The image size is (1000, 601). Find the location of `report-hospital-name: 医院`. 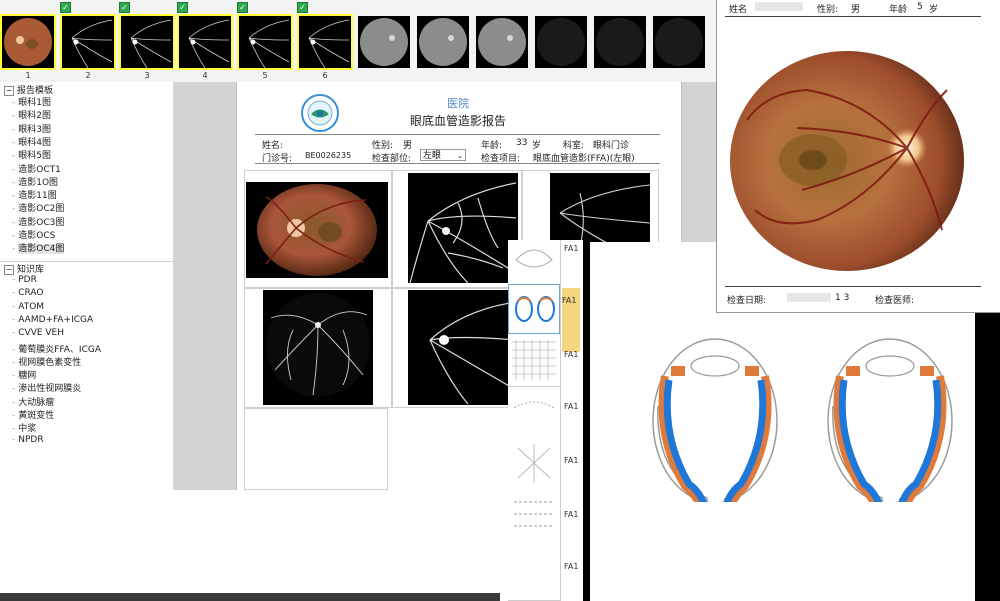

report-hospital-name: 医院 is located at coordinates (458, 103).